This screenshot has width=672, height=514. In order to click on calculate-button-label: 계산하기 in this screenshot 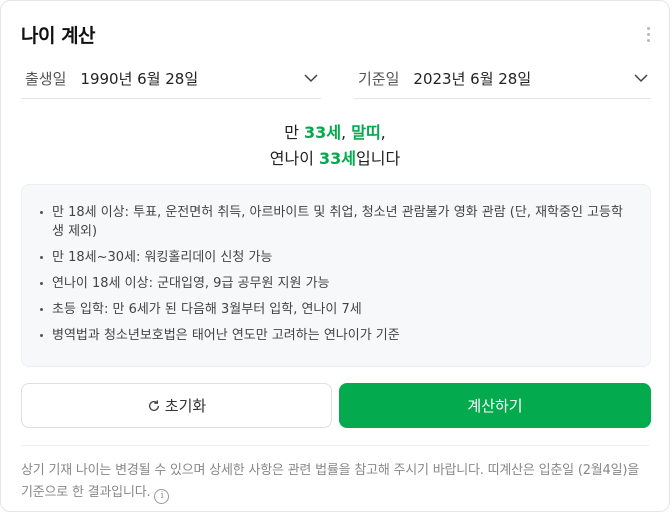, I will do `click(495, 406)`.